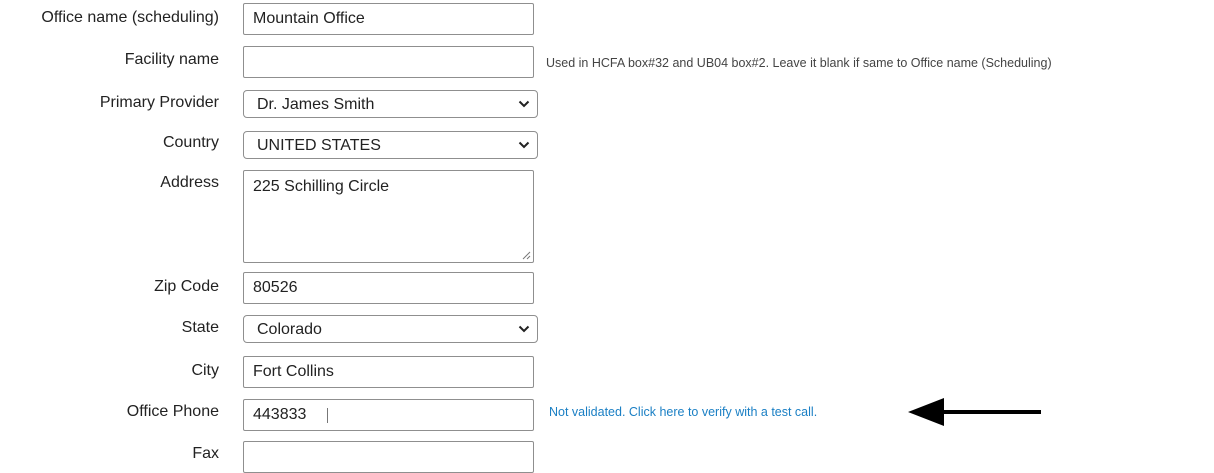 This screenshot has width=1214, height=473. I want to click on office-name-label: Office name (scheduling), so click(130, 17).